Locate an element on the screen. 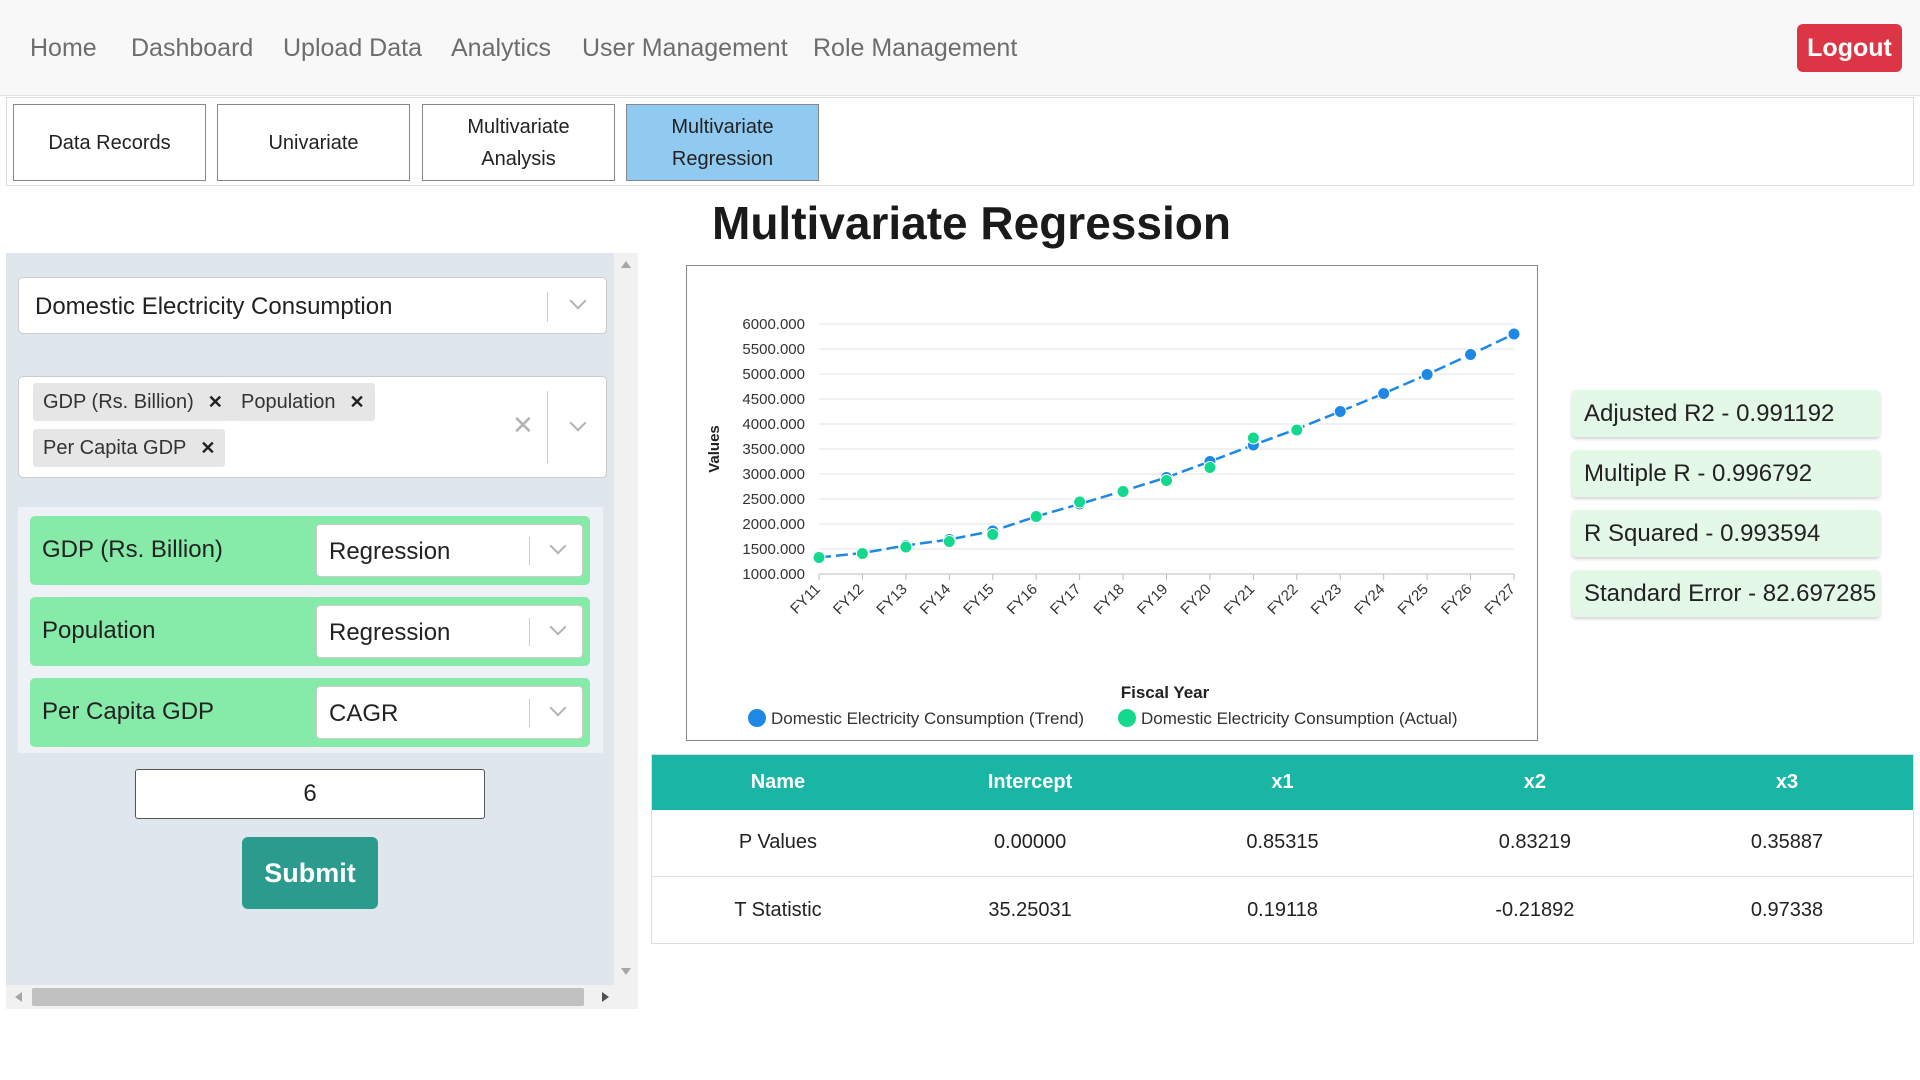 The height and width of the screenshot is (1080, 1920). x-tick-label: FY18 is located at coordinates (1109, 599).